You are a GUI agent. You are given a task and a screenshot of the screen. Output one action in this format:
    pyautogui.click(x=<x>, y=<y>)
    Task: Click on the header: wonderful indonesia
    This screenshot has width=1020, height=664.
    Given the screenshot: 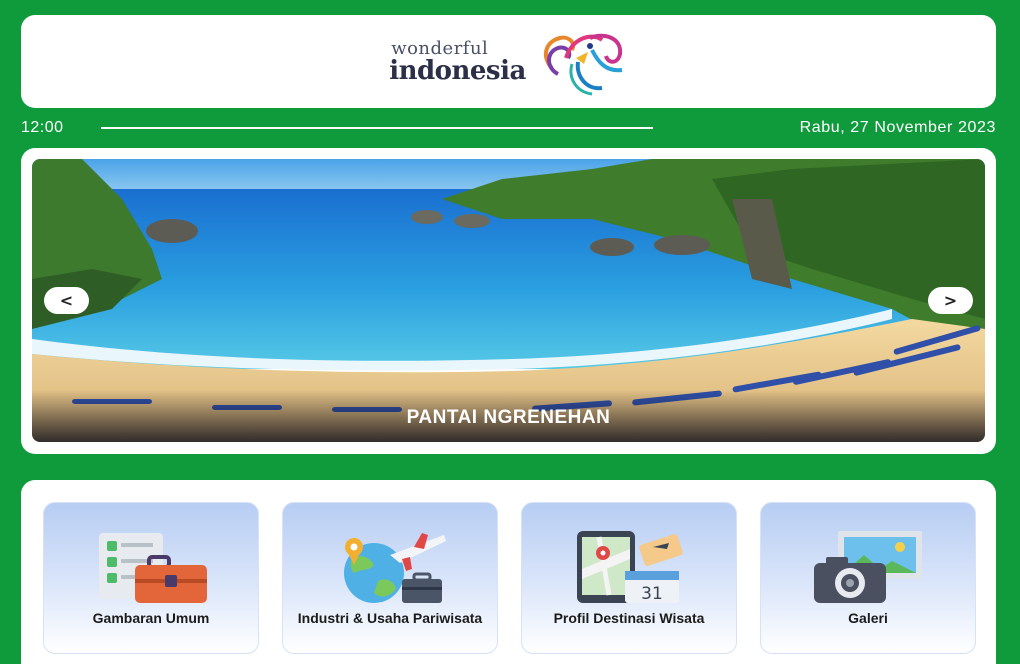 What is the action you would take?
    pyautogui.click(x=508, y=61)
    